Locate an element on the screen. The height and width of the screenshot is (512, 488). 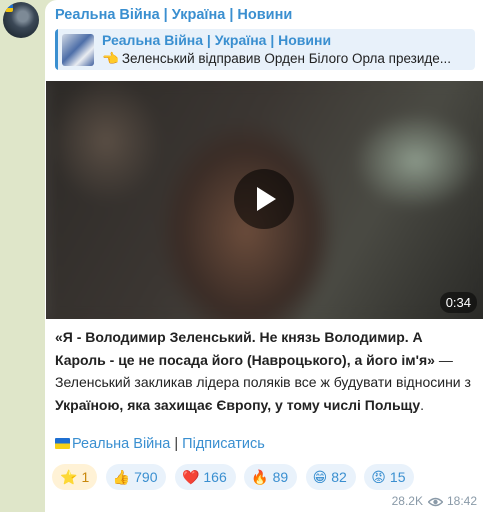
video-duration: 0:34 is located at coordinates (458, 302).